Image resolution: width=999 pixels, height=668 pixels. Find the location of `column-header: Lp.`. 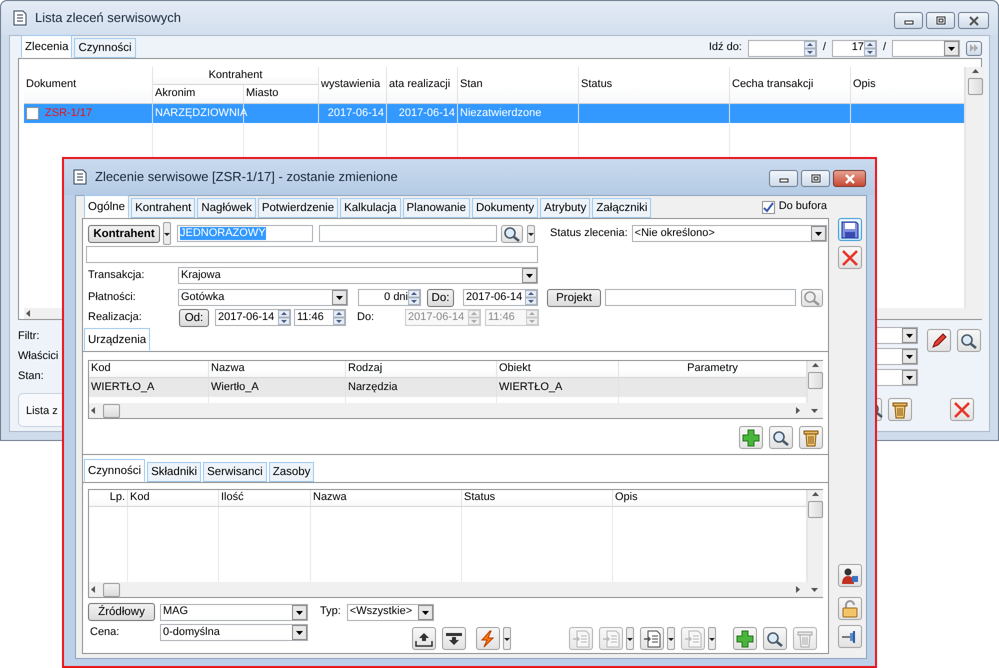

column-header: Lp. is located at coordinates (108, 498).